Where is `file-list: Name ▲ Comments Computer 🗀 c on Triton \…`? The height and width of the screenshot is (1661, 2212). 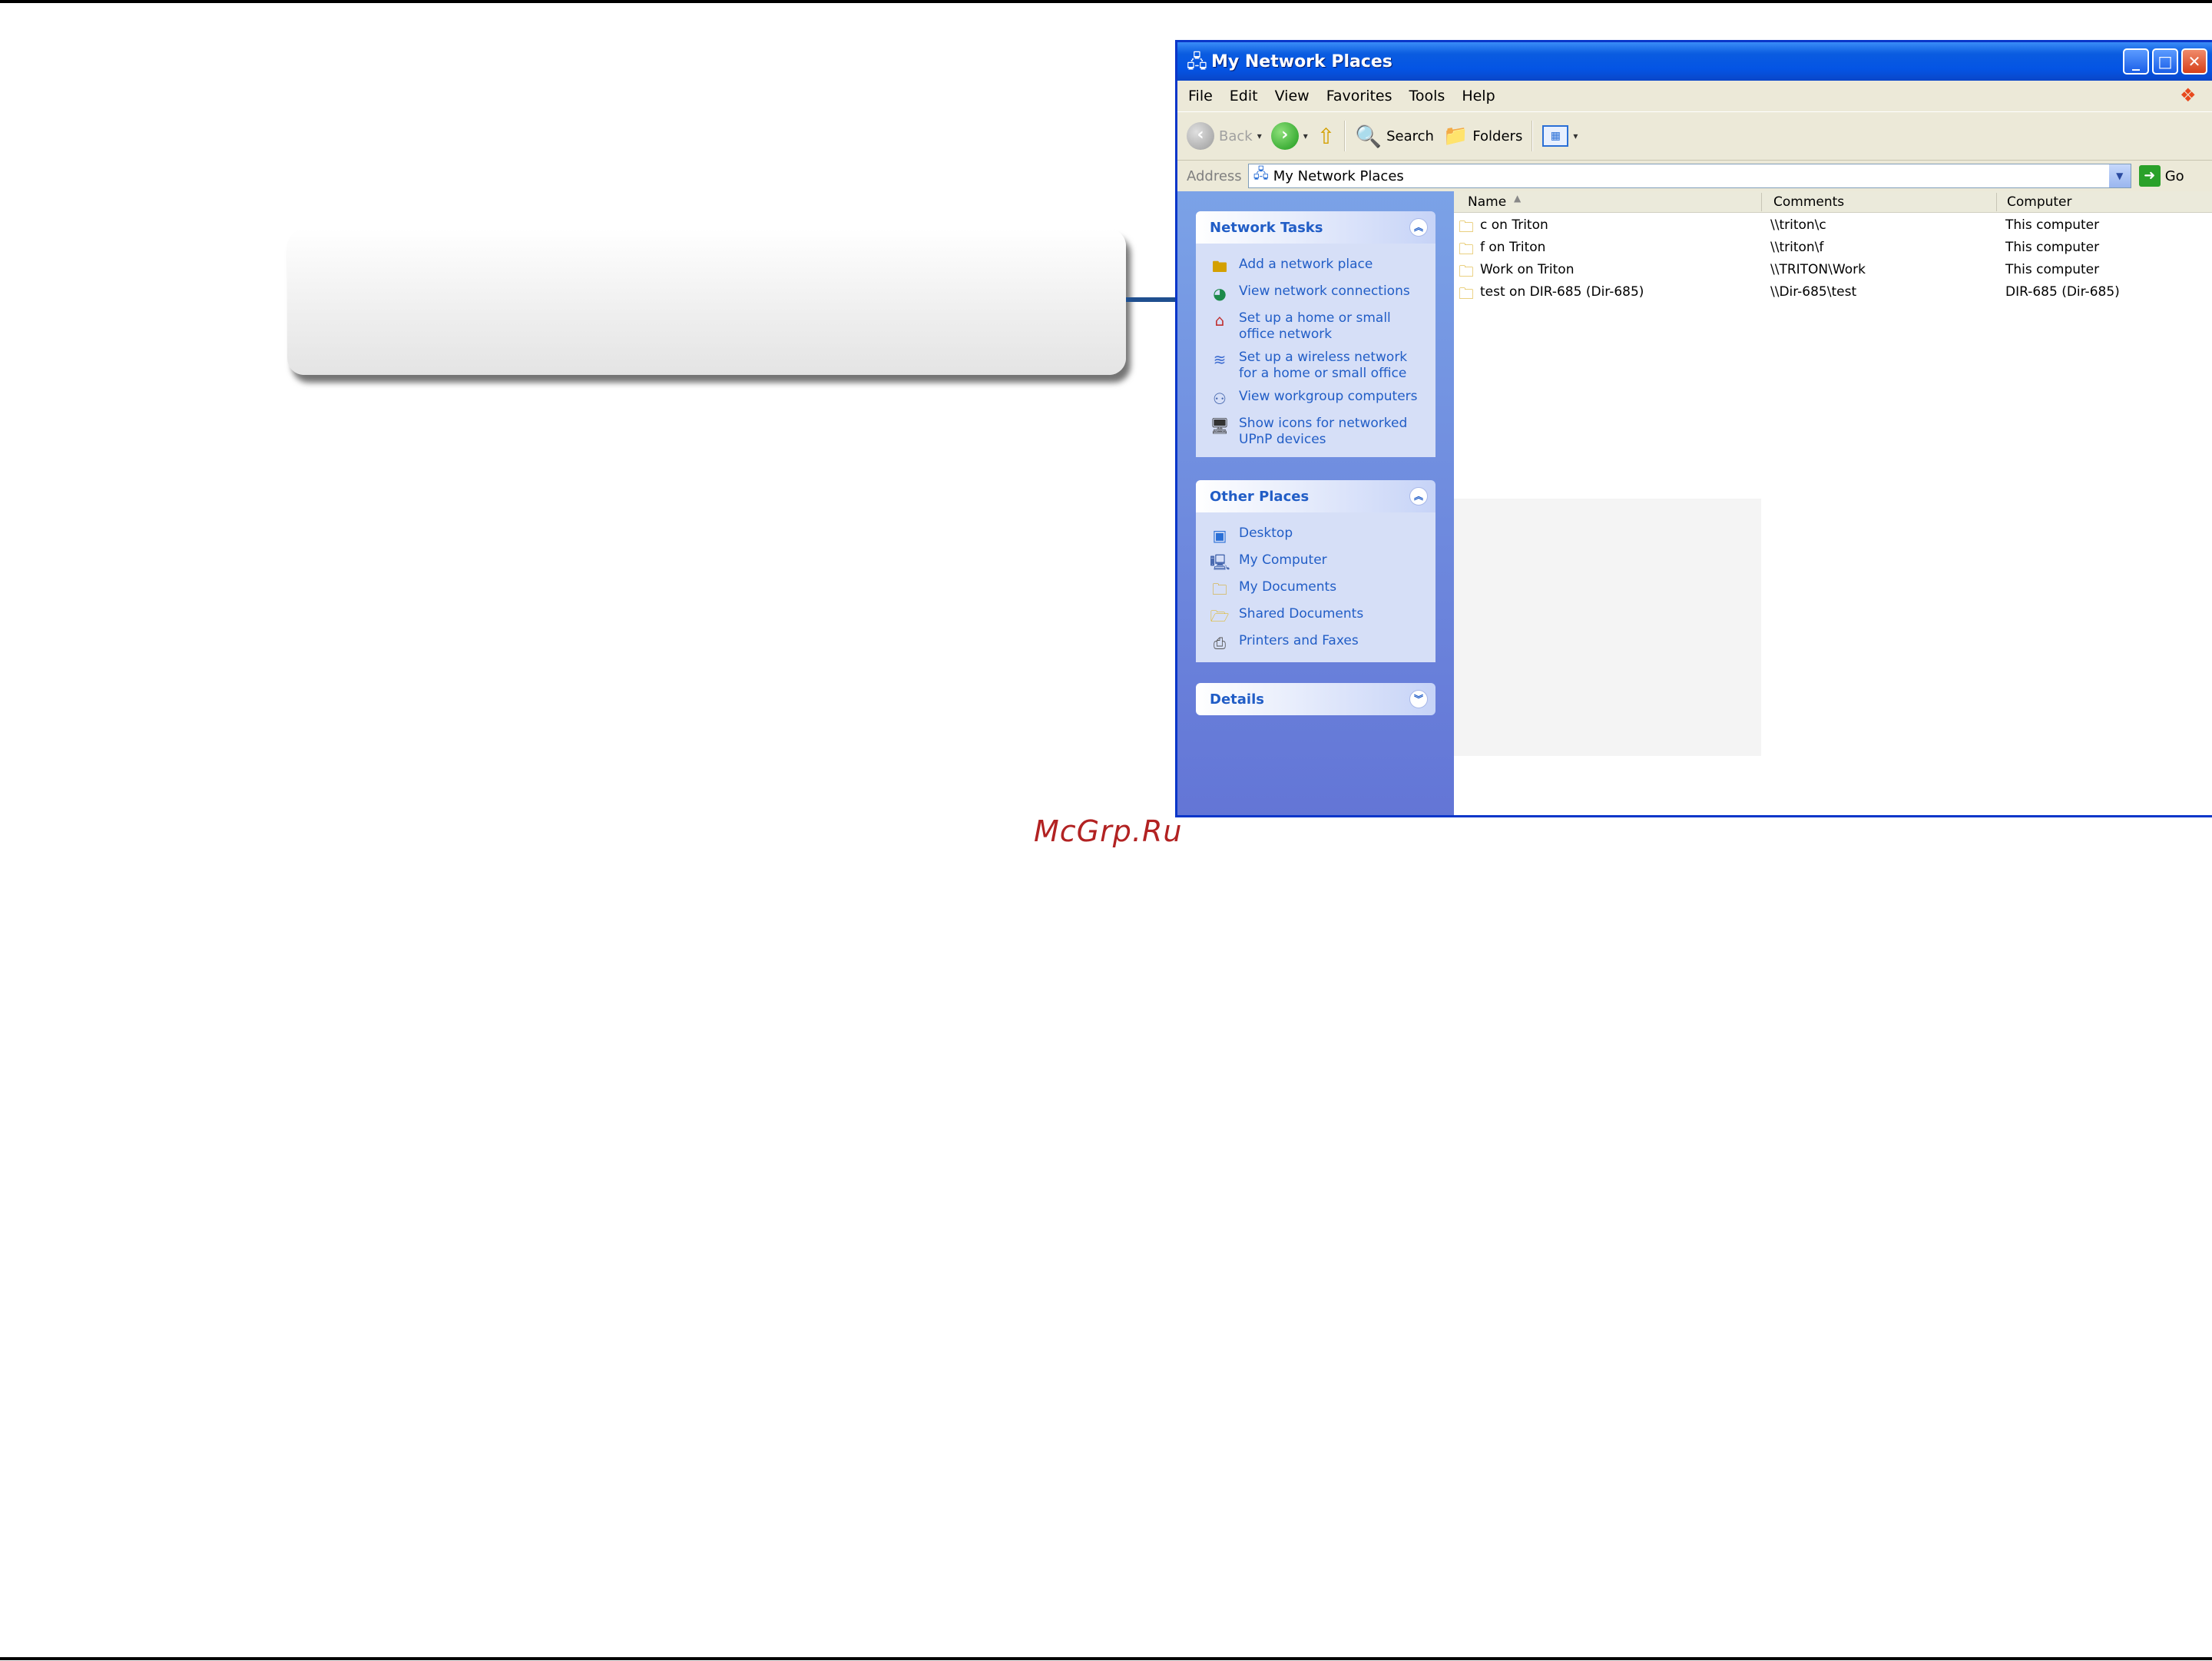 file-list: Name ▲ Comments Computer 🗀 c on Triton \… is located at coordinates (1833, 503).